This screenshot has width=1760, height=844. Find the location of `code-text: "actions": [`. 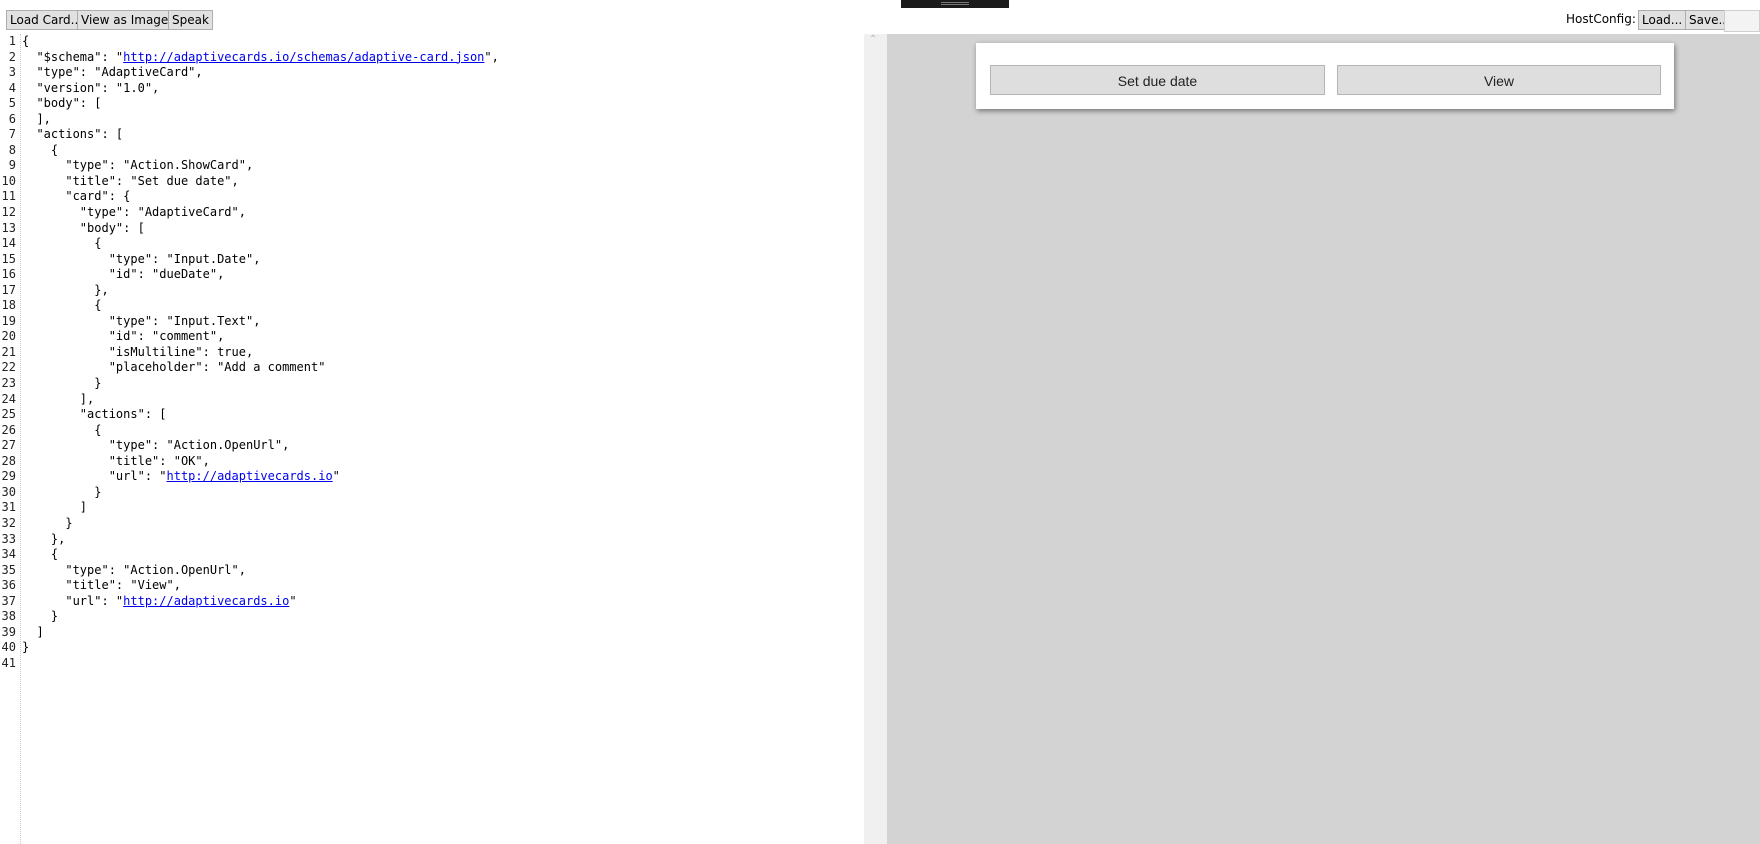

code-text: "actions": [ is located at coordinates (73, 134).